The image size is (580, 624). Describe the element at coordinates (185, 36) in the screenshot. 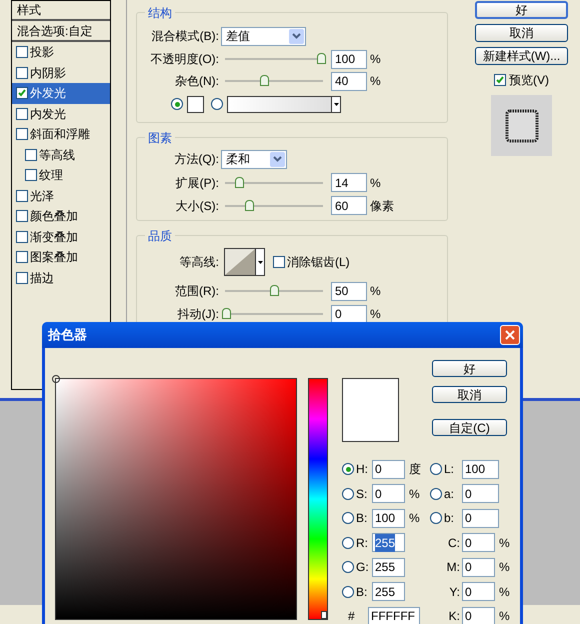

I see `field-label: 混合模式(B):` at that location.